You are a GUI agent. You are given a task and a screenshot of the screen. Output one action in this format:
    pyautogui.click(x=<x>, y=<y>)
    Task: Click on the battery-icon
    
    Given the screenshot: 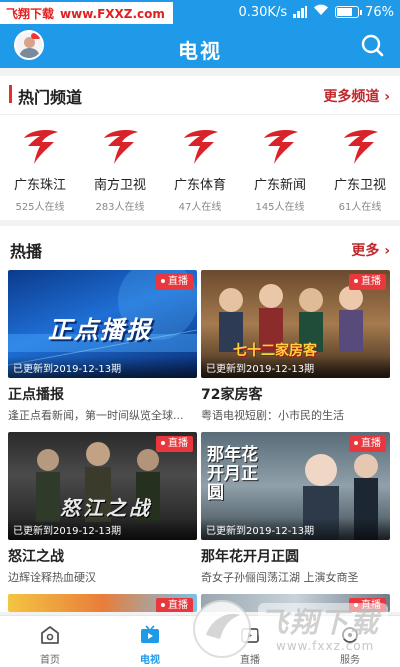 What is the action you would take?
    pyautogui.click(x=349, y=12)
    